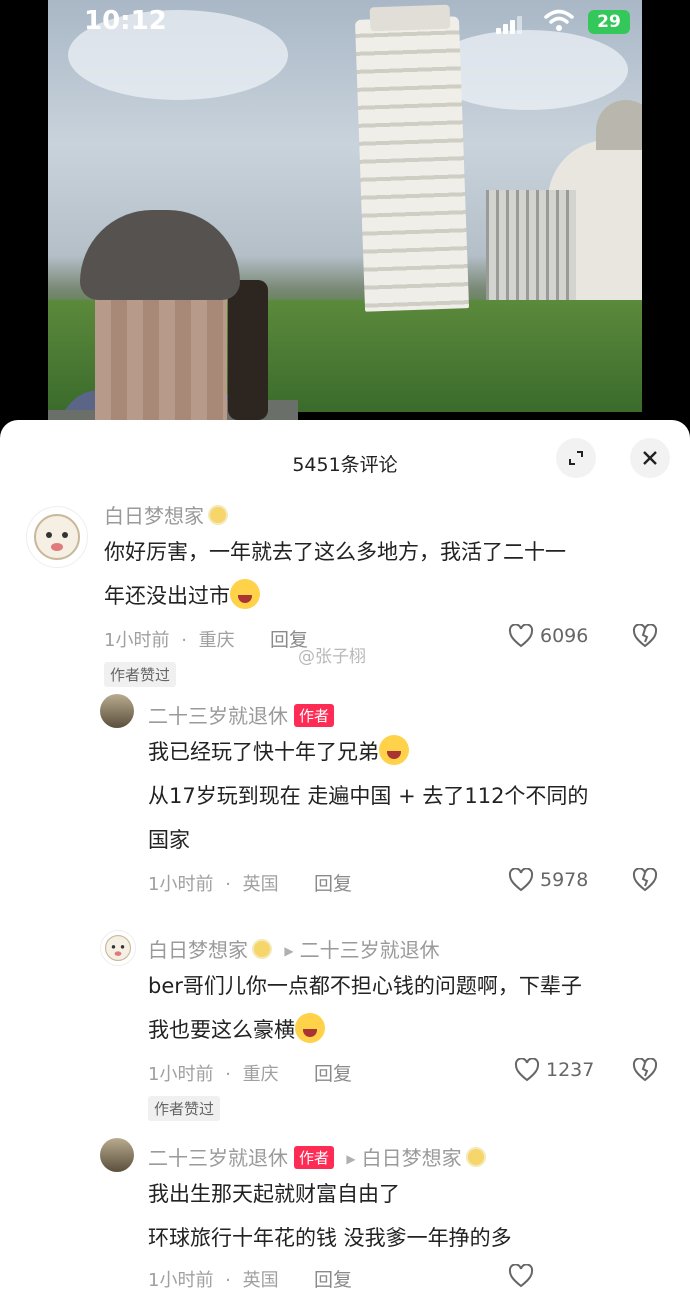  I want to click on expand-icon, so click(576, 458).